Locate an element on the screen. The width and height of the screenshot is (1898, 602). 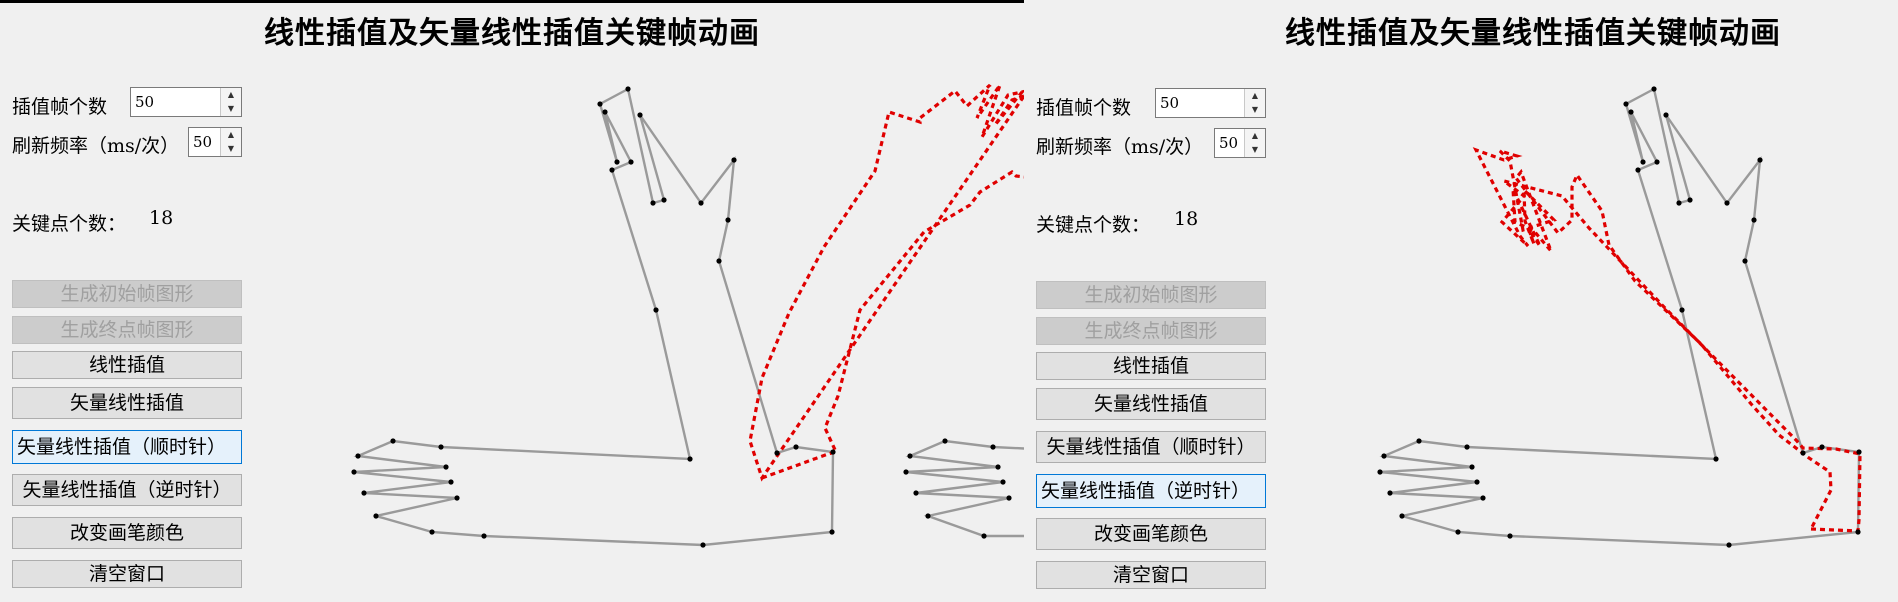
keypoints-label: 关键点个数： is located at coordinates (1093, 225).